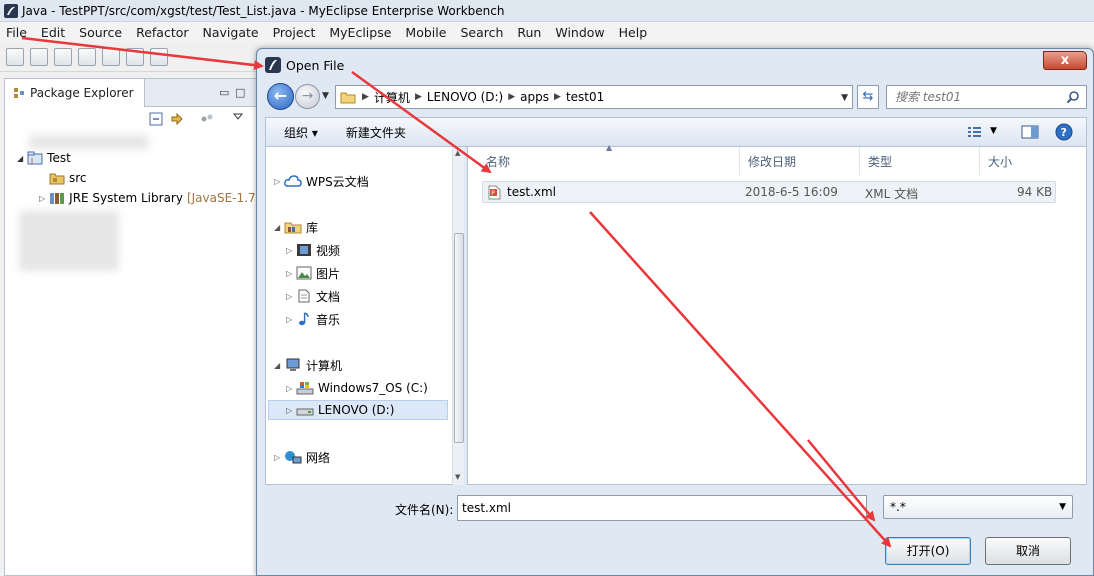 This screenshot has height=576, width=1094. Describe the element at coordinates (63, 56) in the screenshot. I see `save-icon` at that location.